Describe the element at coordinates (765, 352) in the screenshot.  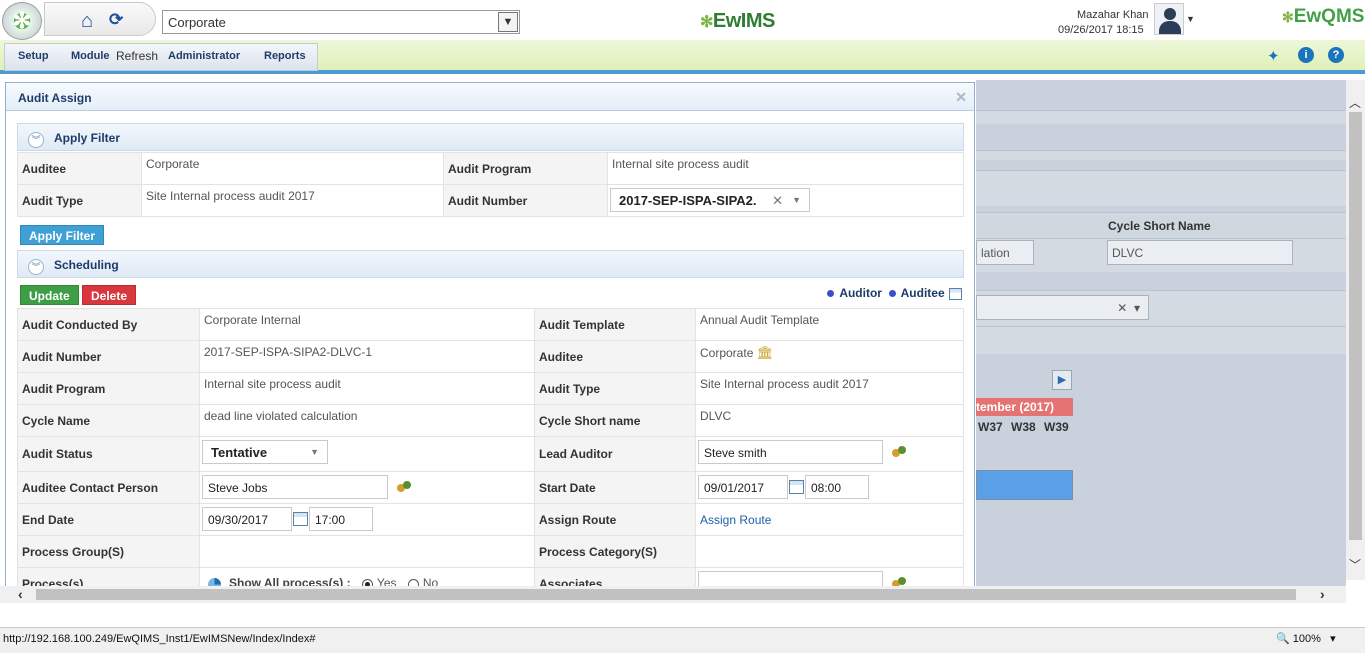
I see `building-icon: 🏛` at that location.